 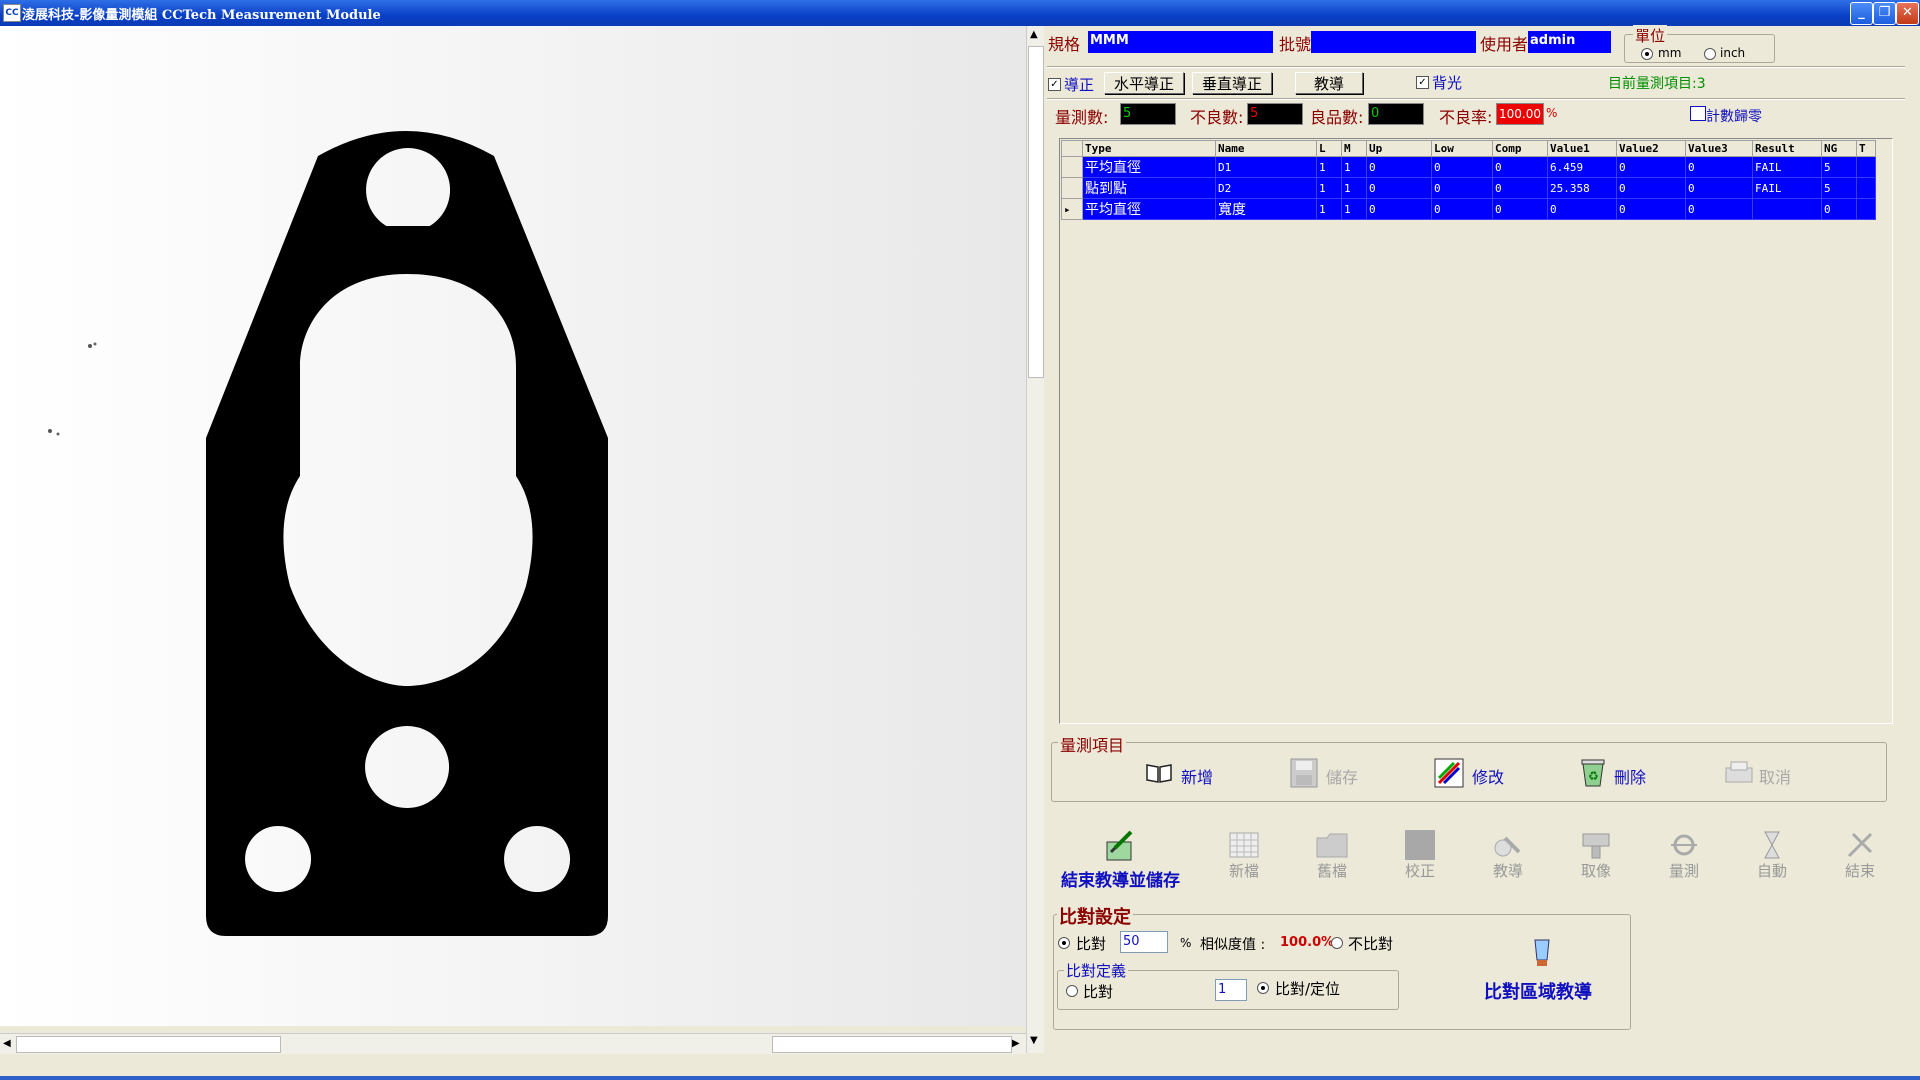 I want to click on reset-count-icon, so click(x=1698, y=113).